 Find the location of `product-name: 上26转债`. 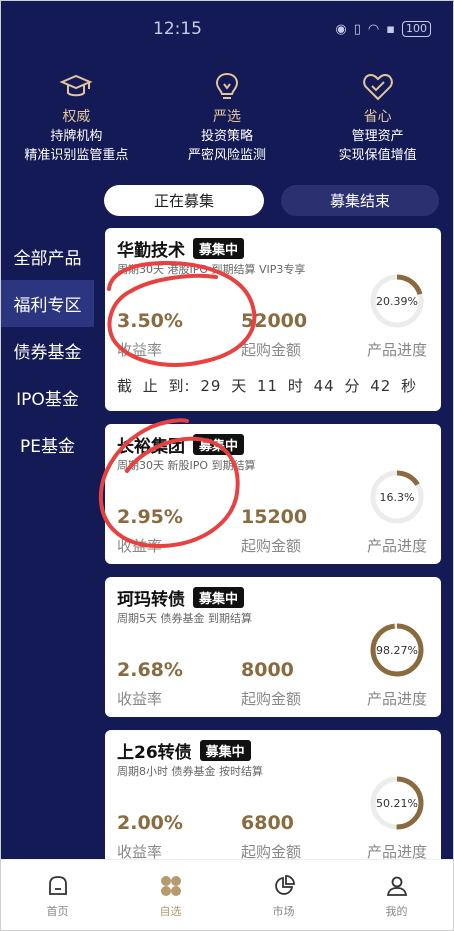

product-name: 上26转债 is located at coordinates (154, 753).